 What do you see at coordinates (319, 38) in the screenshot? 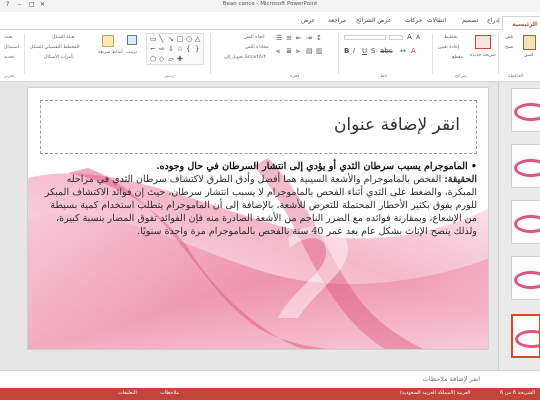
I see `line-spacing-icon: ↕` at bounding box center [319, 38].